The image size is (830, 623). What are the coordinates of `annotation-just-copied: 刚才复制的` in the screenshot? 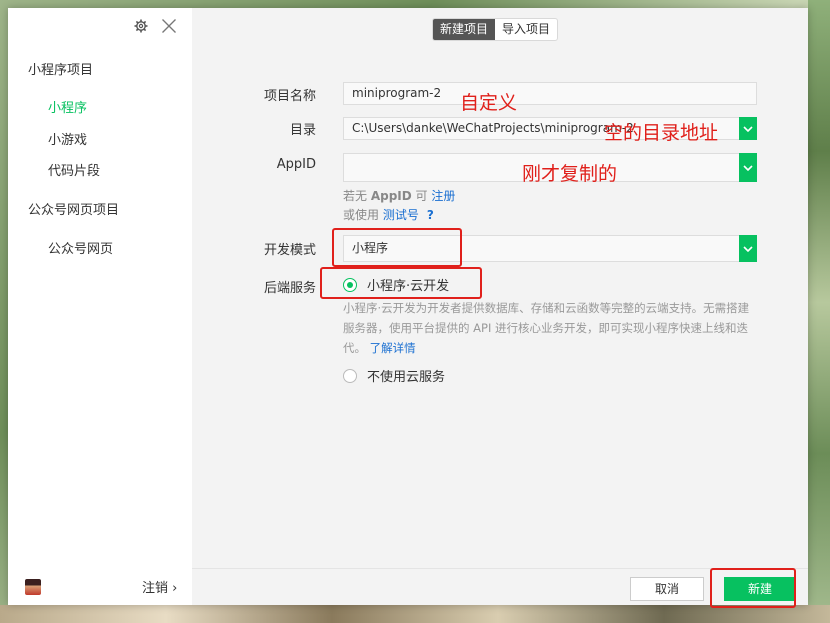 It's located at (570, 174).